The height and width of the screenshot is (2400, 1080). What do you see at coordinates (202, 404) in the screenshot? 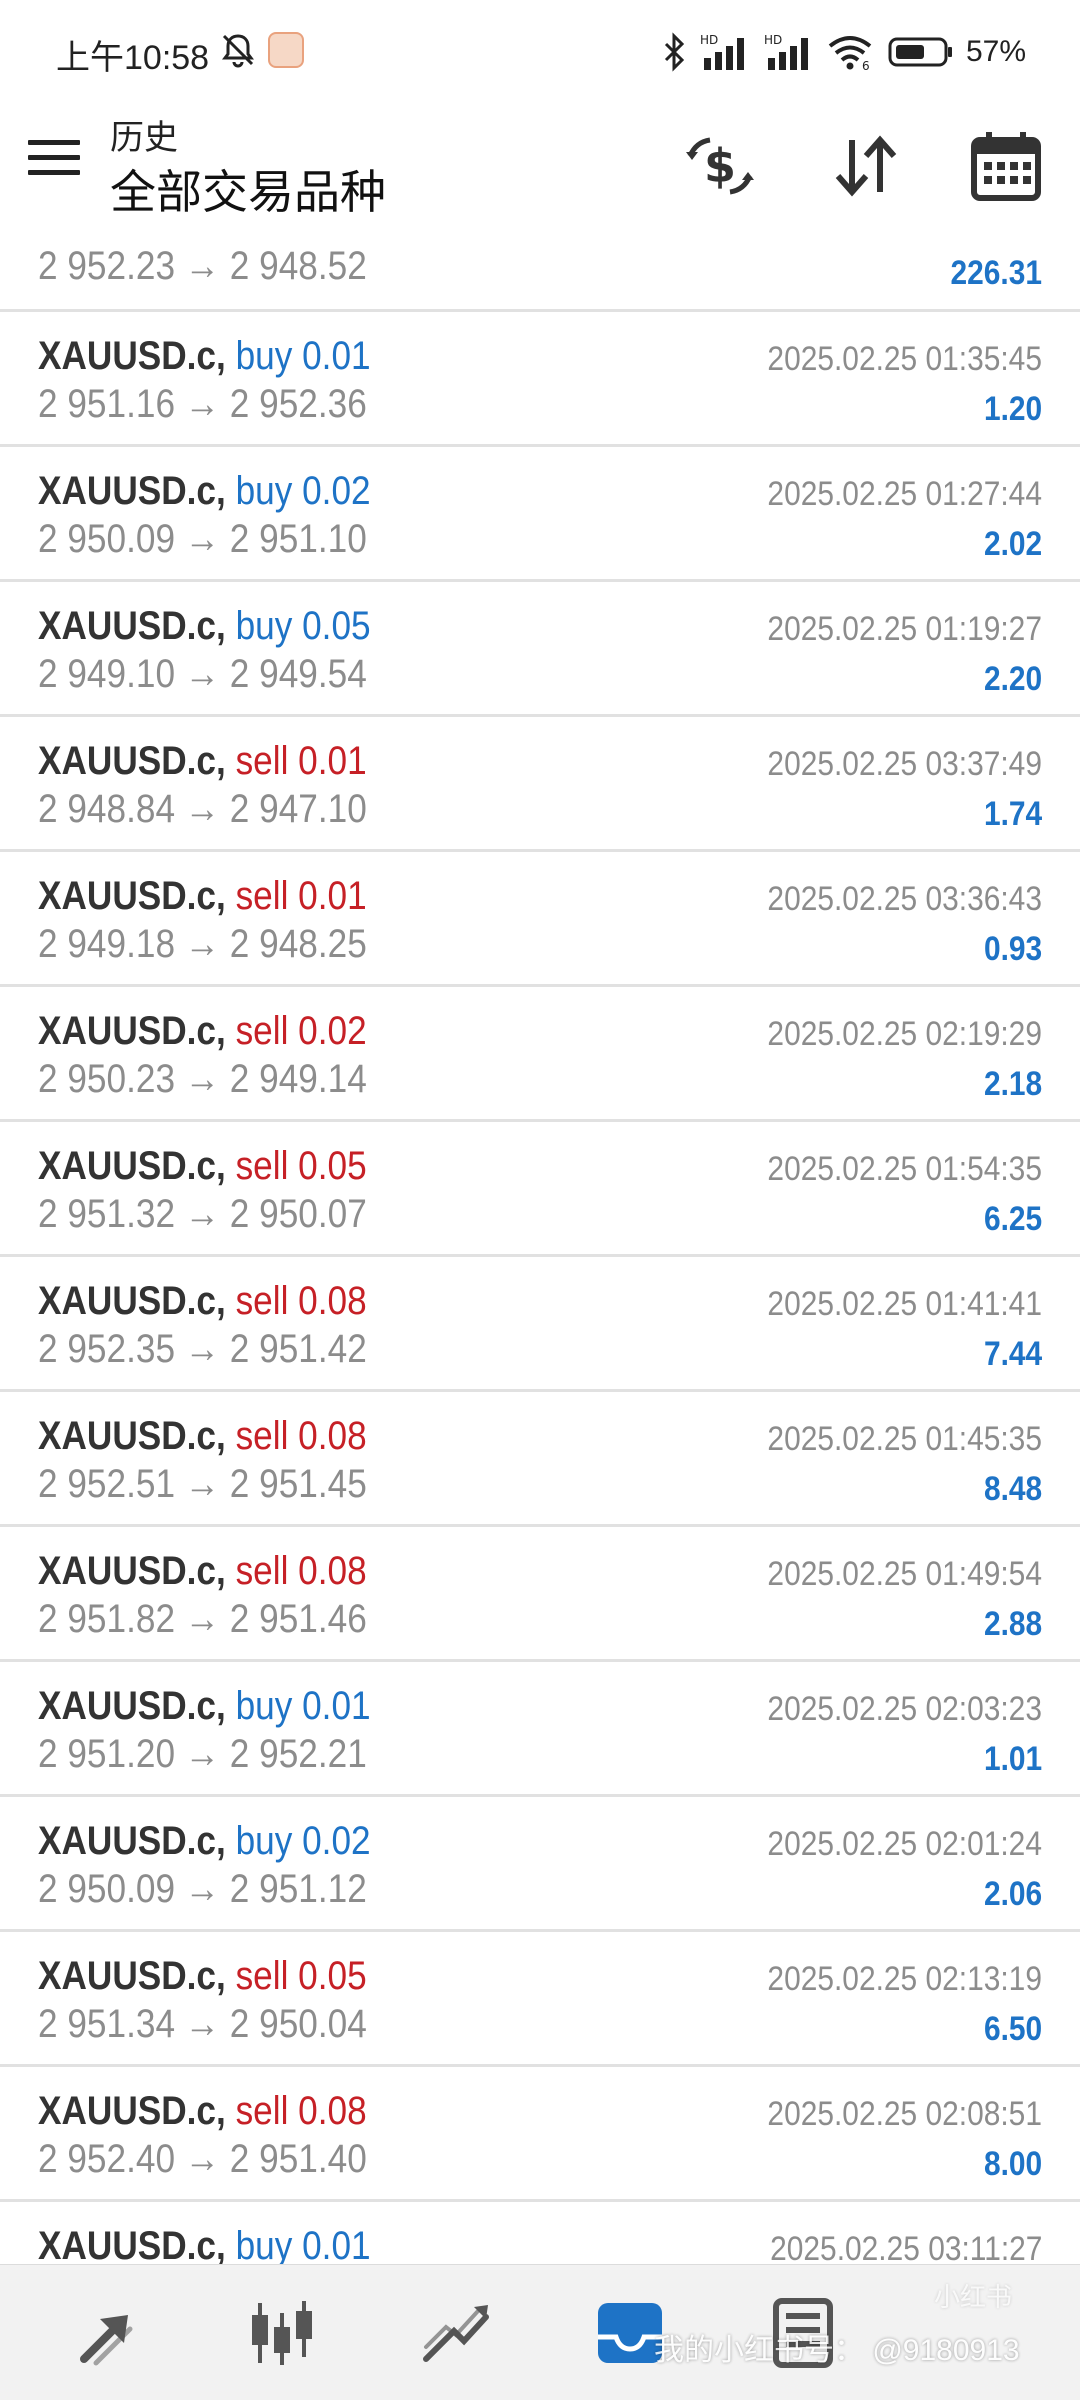
I see `trade-prices: 2 951.16 → 2 952.36` at bounding box center [202, 404].